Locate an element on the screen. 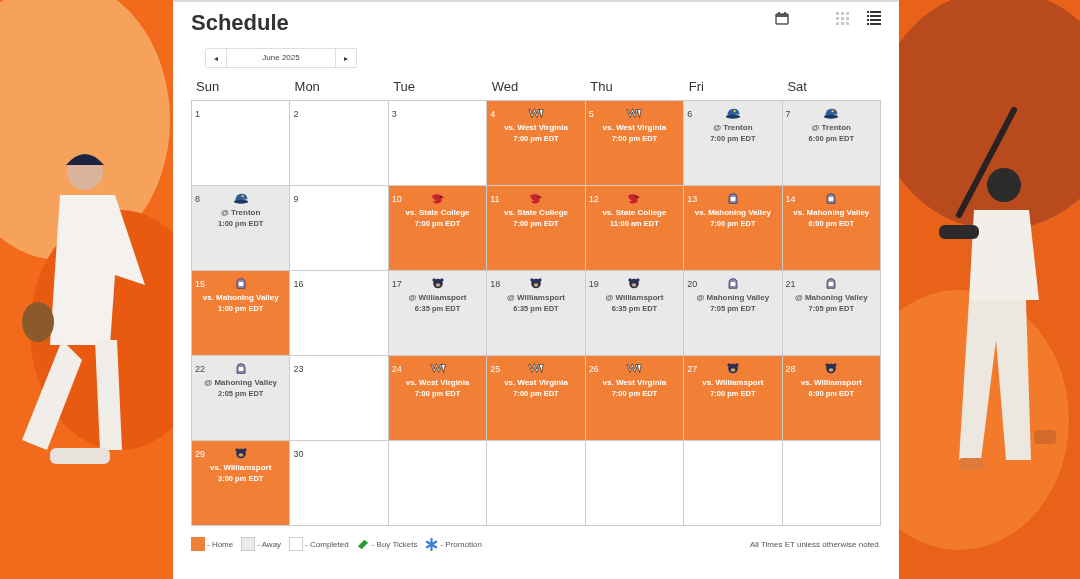  day-number: 3 is located at coordinates (394, 114).